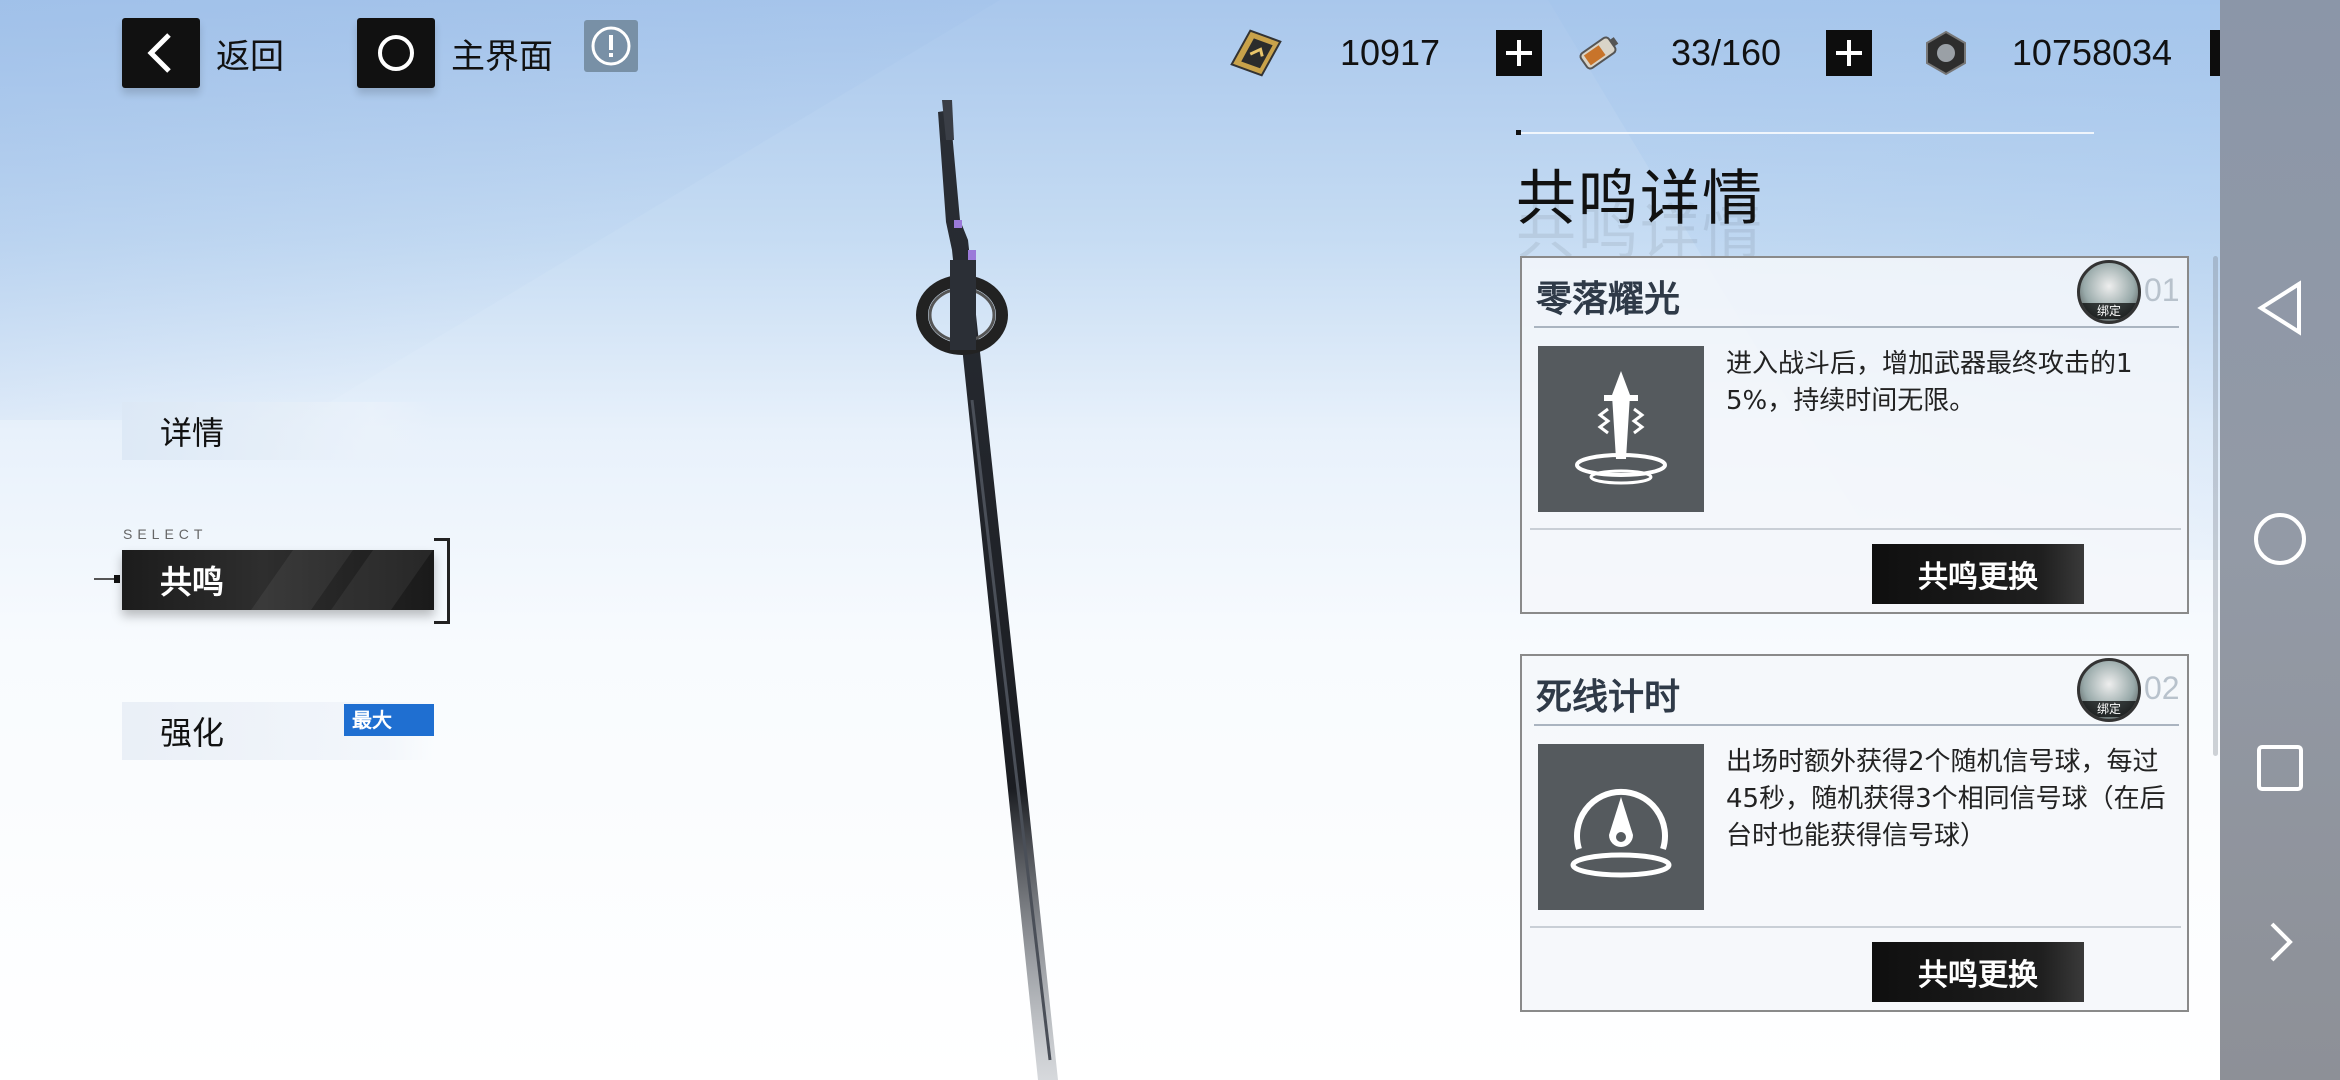  I want to click on tab-resonance-label: 共鸣, so click(192, 582).